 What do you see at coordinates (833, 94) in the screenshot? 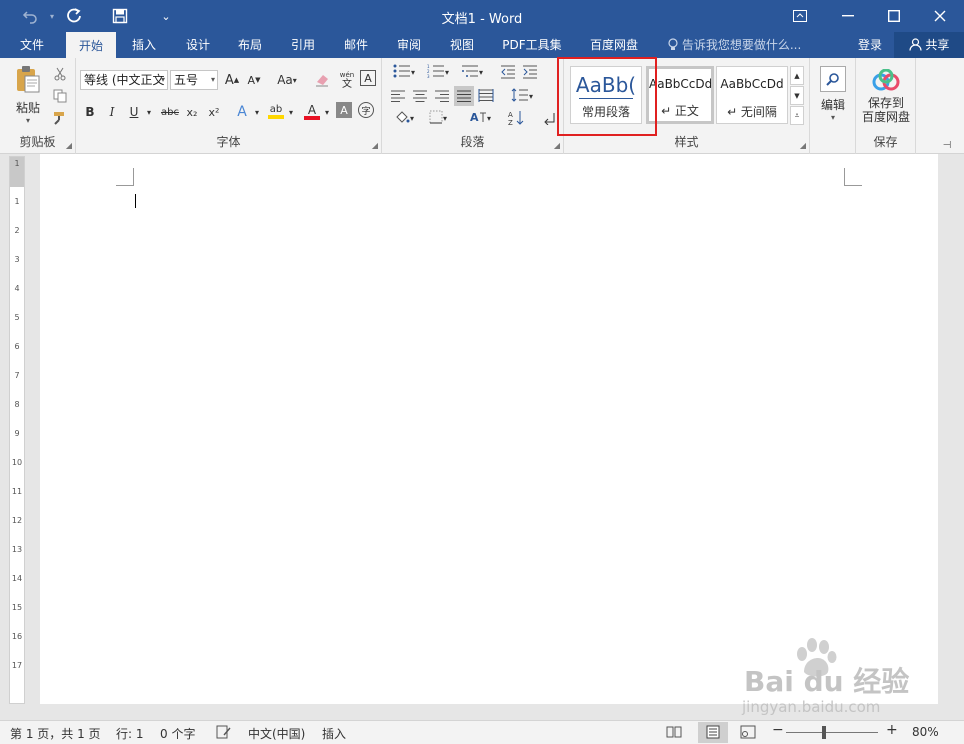
I see `editing-button: 编辑 ▾` at bounding box center [833, 94].